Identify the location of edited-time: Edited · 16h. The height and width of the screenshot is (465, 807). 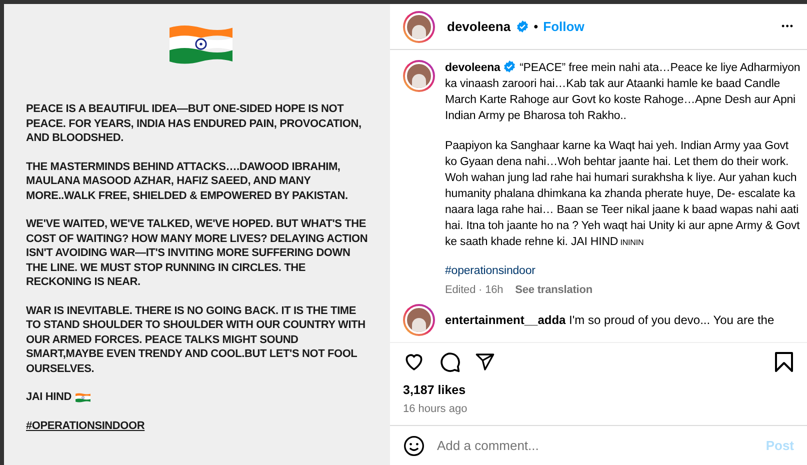
(474, 290).